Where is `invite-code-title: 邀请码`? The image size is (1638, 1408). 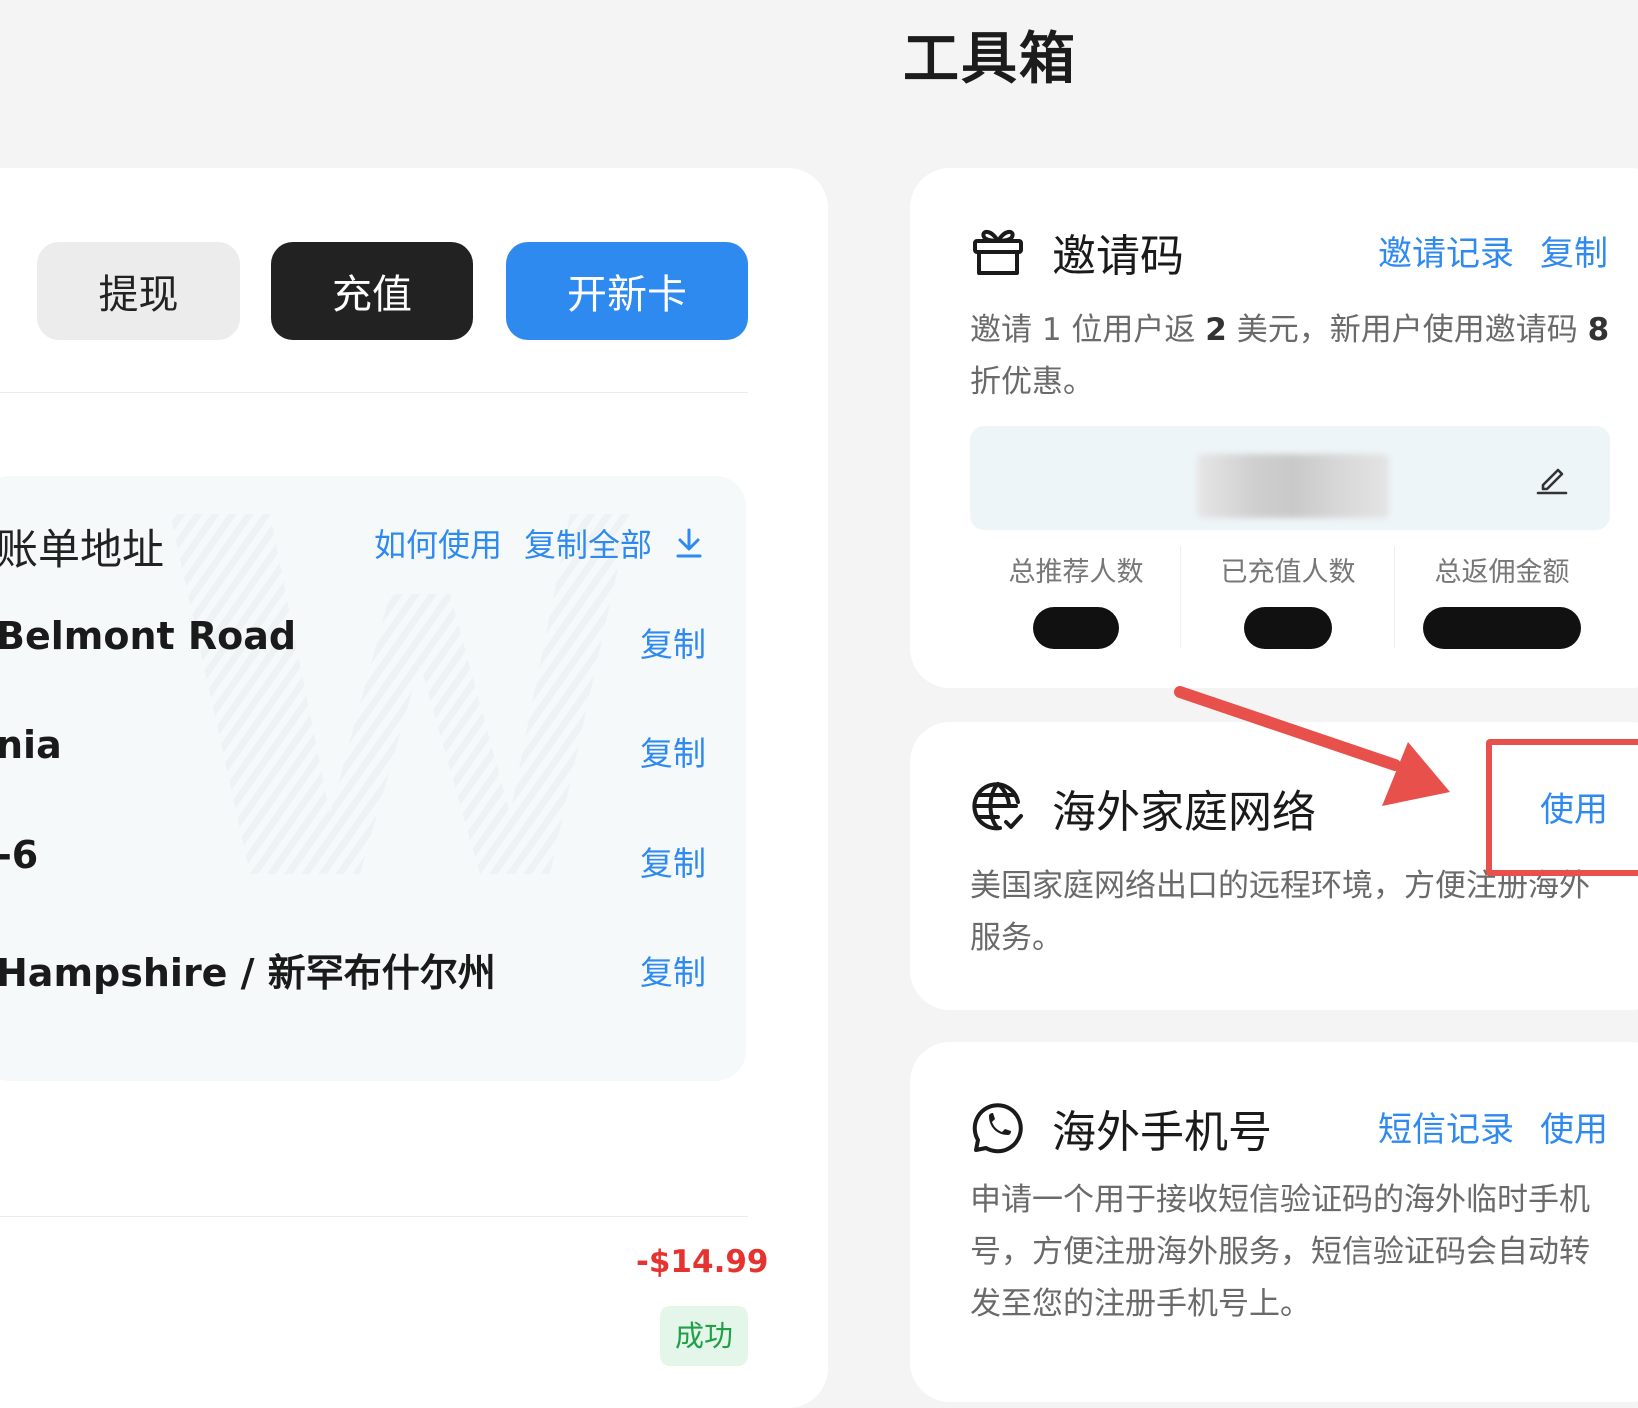
invite-code-title: 邀请码 is located at coordinates (1118, 256).